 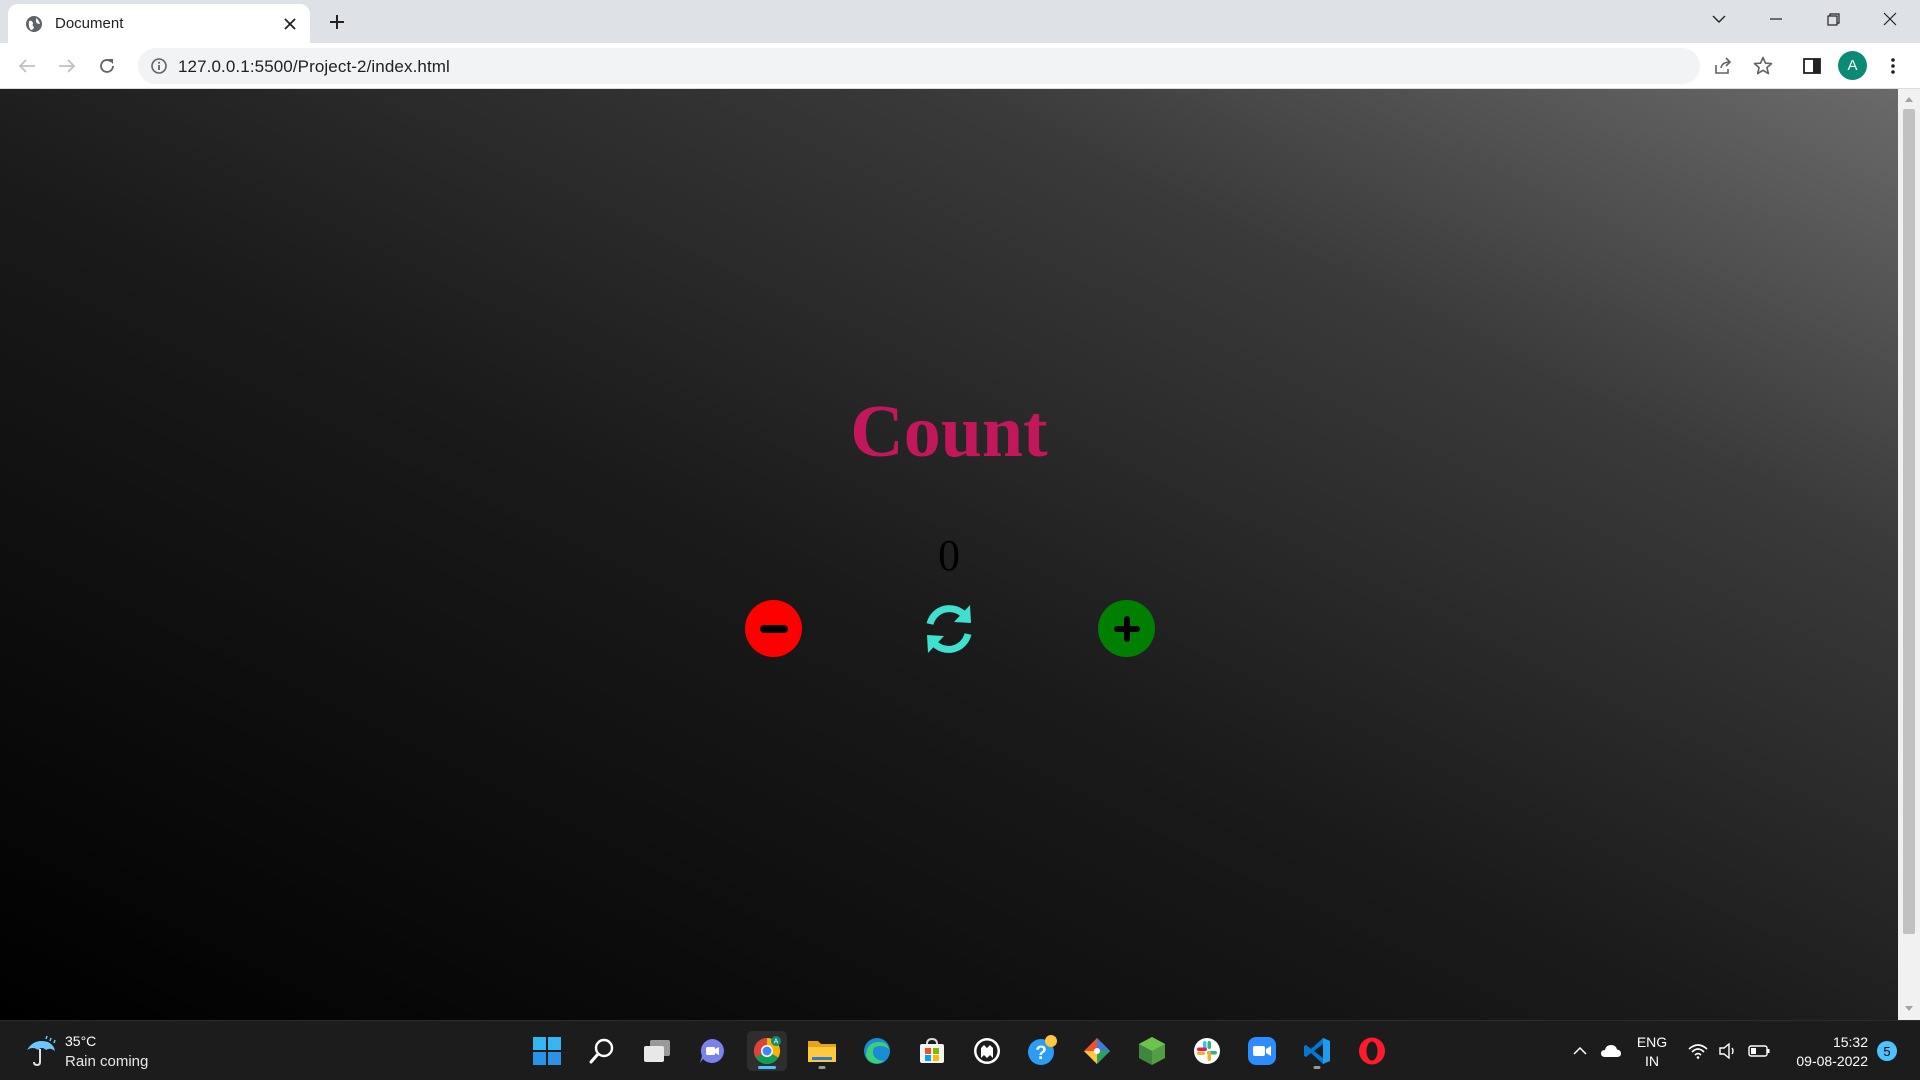 I want to click on node-hexagon-icon, so click(x=1152, y=1051).